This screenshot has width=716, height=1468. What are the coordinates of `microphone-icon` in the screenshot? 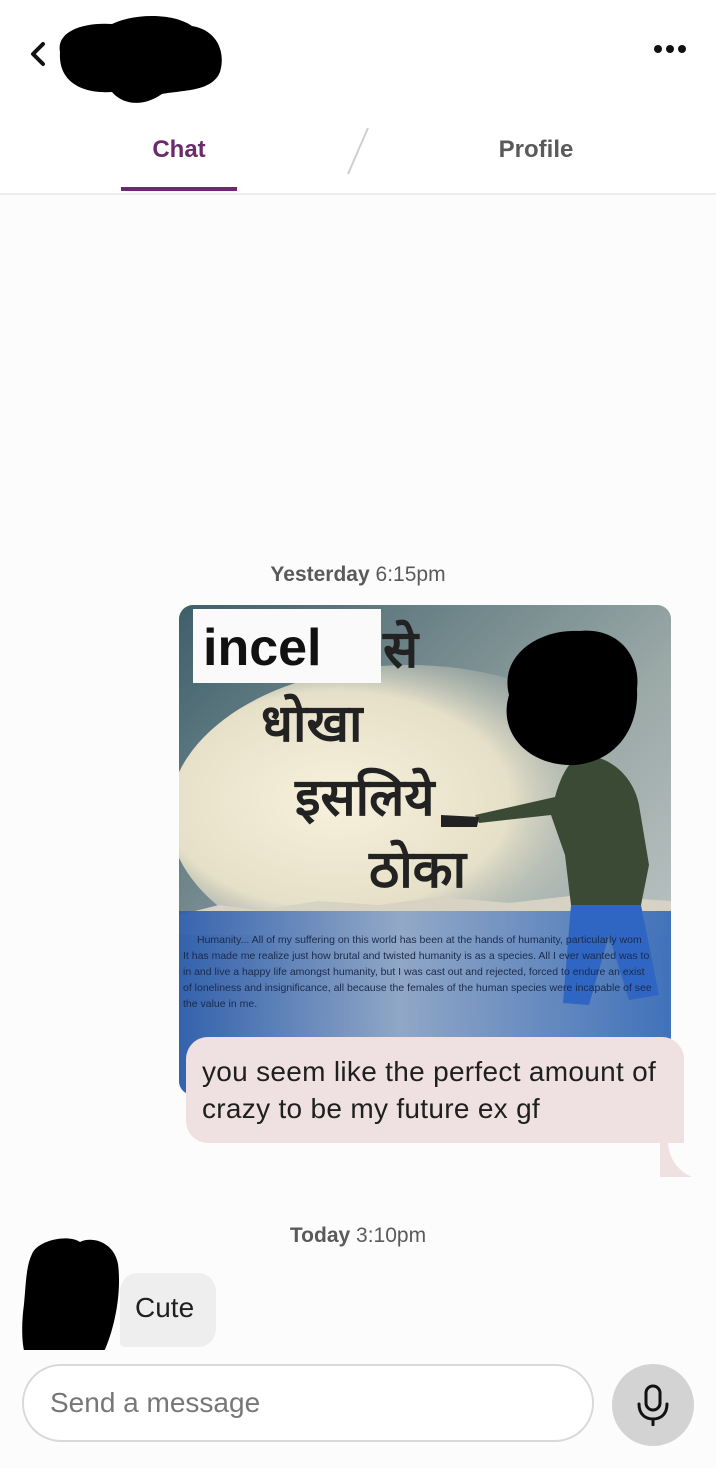 It's located at (653, 1405).